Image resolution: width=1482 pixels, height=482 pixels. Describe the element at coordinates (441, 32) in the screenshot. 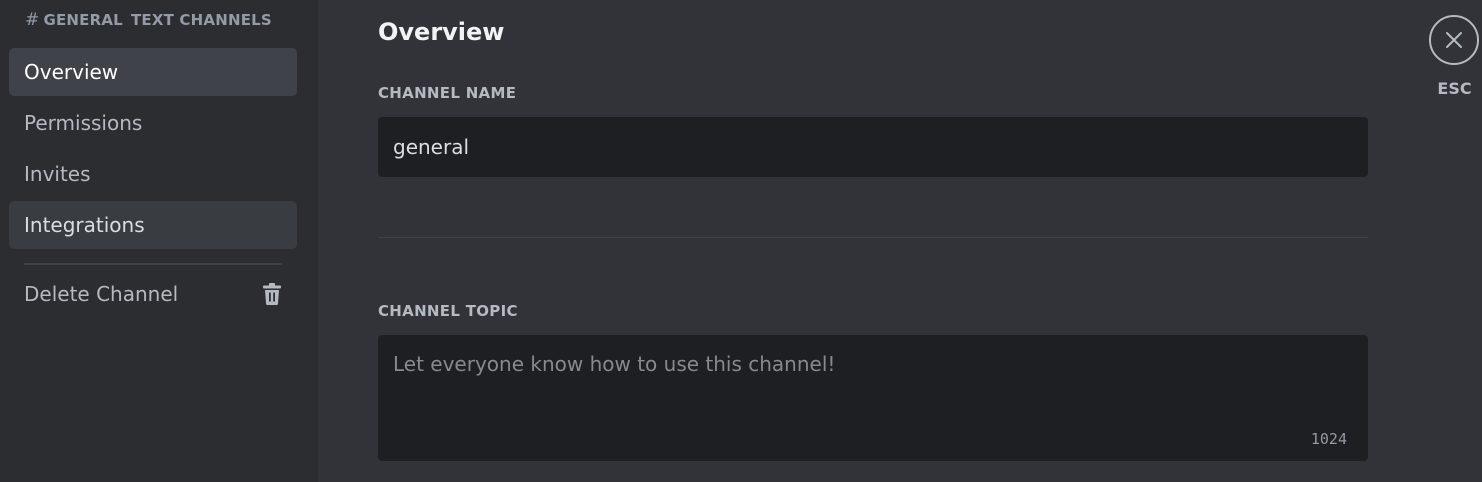

I see `page-title: Overview` at that location.